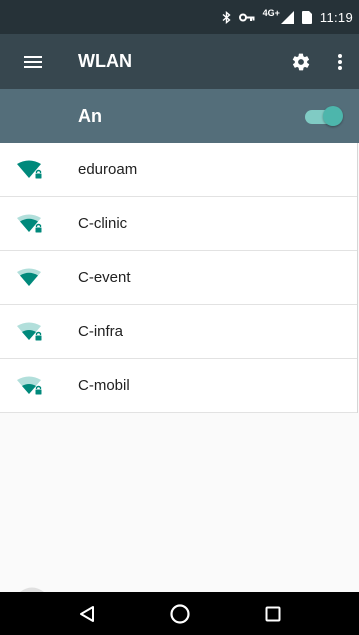 This screenshot has width=359, height=635. I want to click on wlan-toggle, so click(323, 116).